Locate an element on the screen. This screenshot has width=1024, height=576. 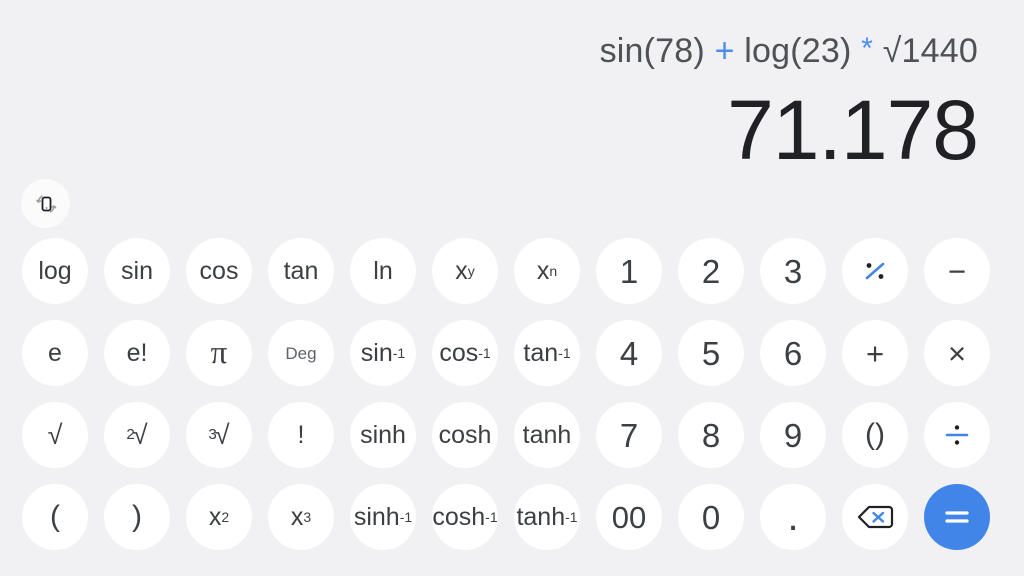
key-cube-root: 3 √ is located at coordinates (219, 435).